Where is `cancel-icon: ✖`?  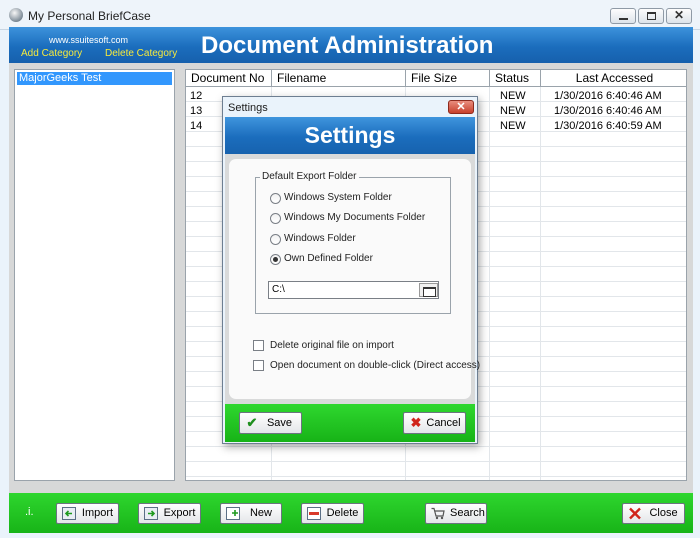 cancel-icon: ✖ is located at coordinates (416, 422).